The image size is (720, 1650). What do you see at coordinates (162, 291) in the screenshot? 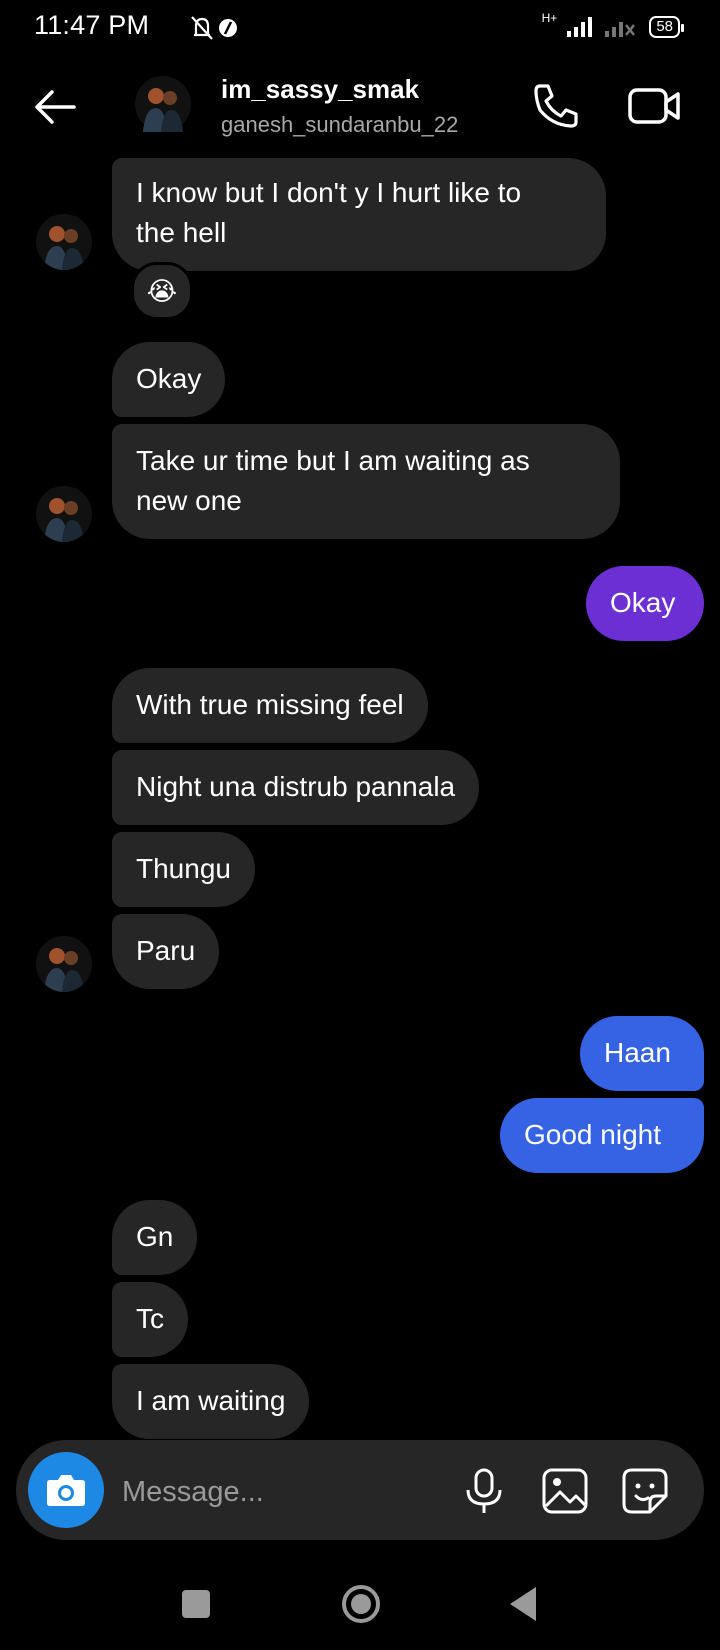
I see `reaction-crying-emoji: 😭` at bounding box center [162, 291].